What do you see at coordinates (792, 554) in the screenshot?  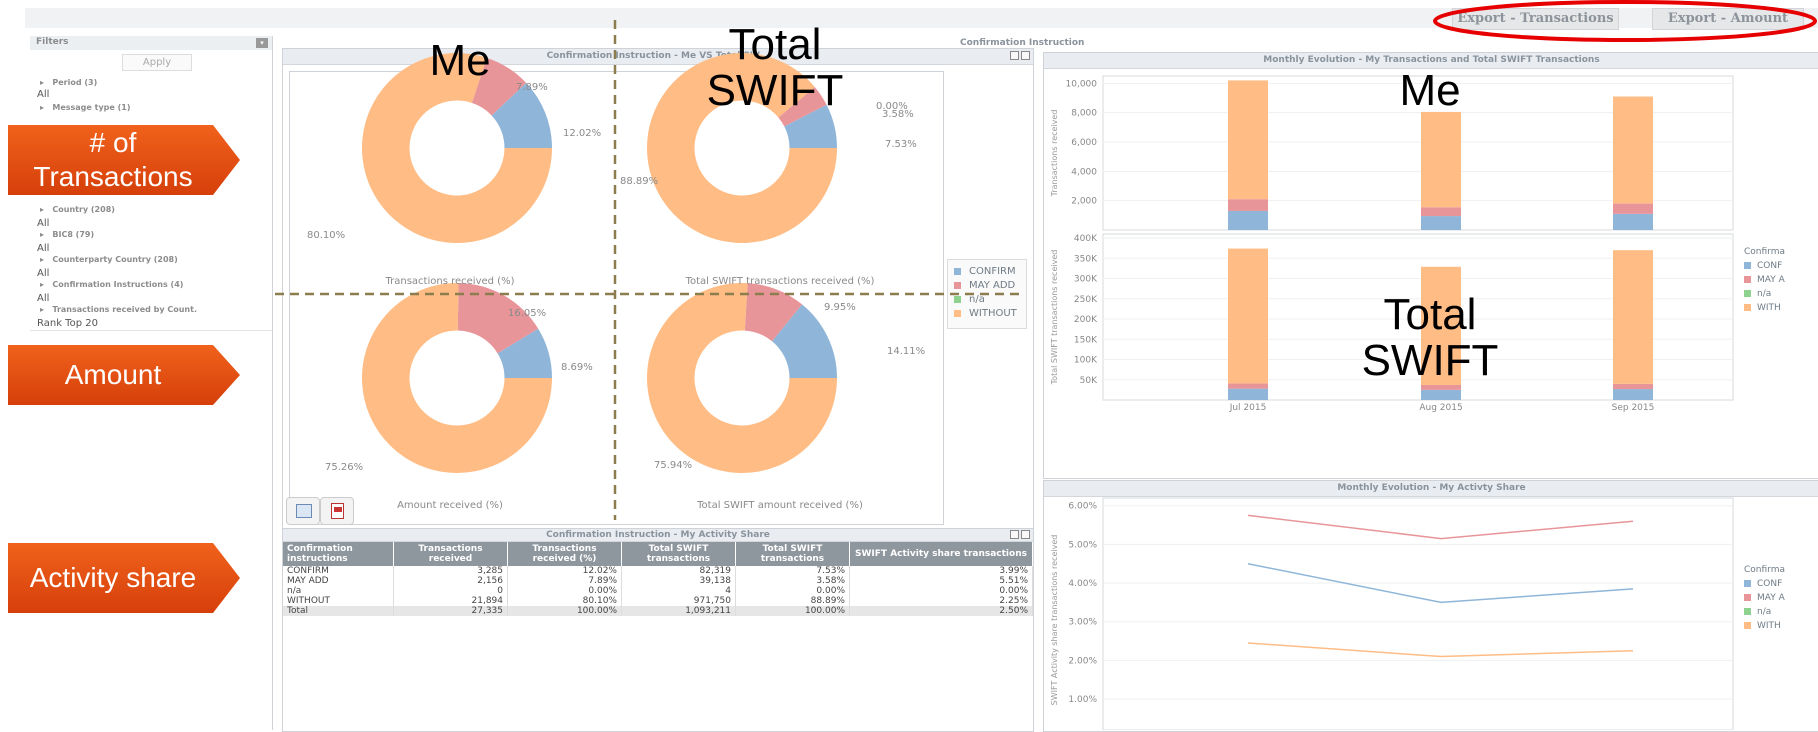 I see `th-total-swift-transactions-pct: Total SWIFT transactions` at bounding box center [792, 554].